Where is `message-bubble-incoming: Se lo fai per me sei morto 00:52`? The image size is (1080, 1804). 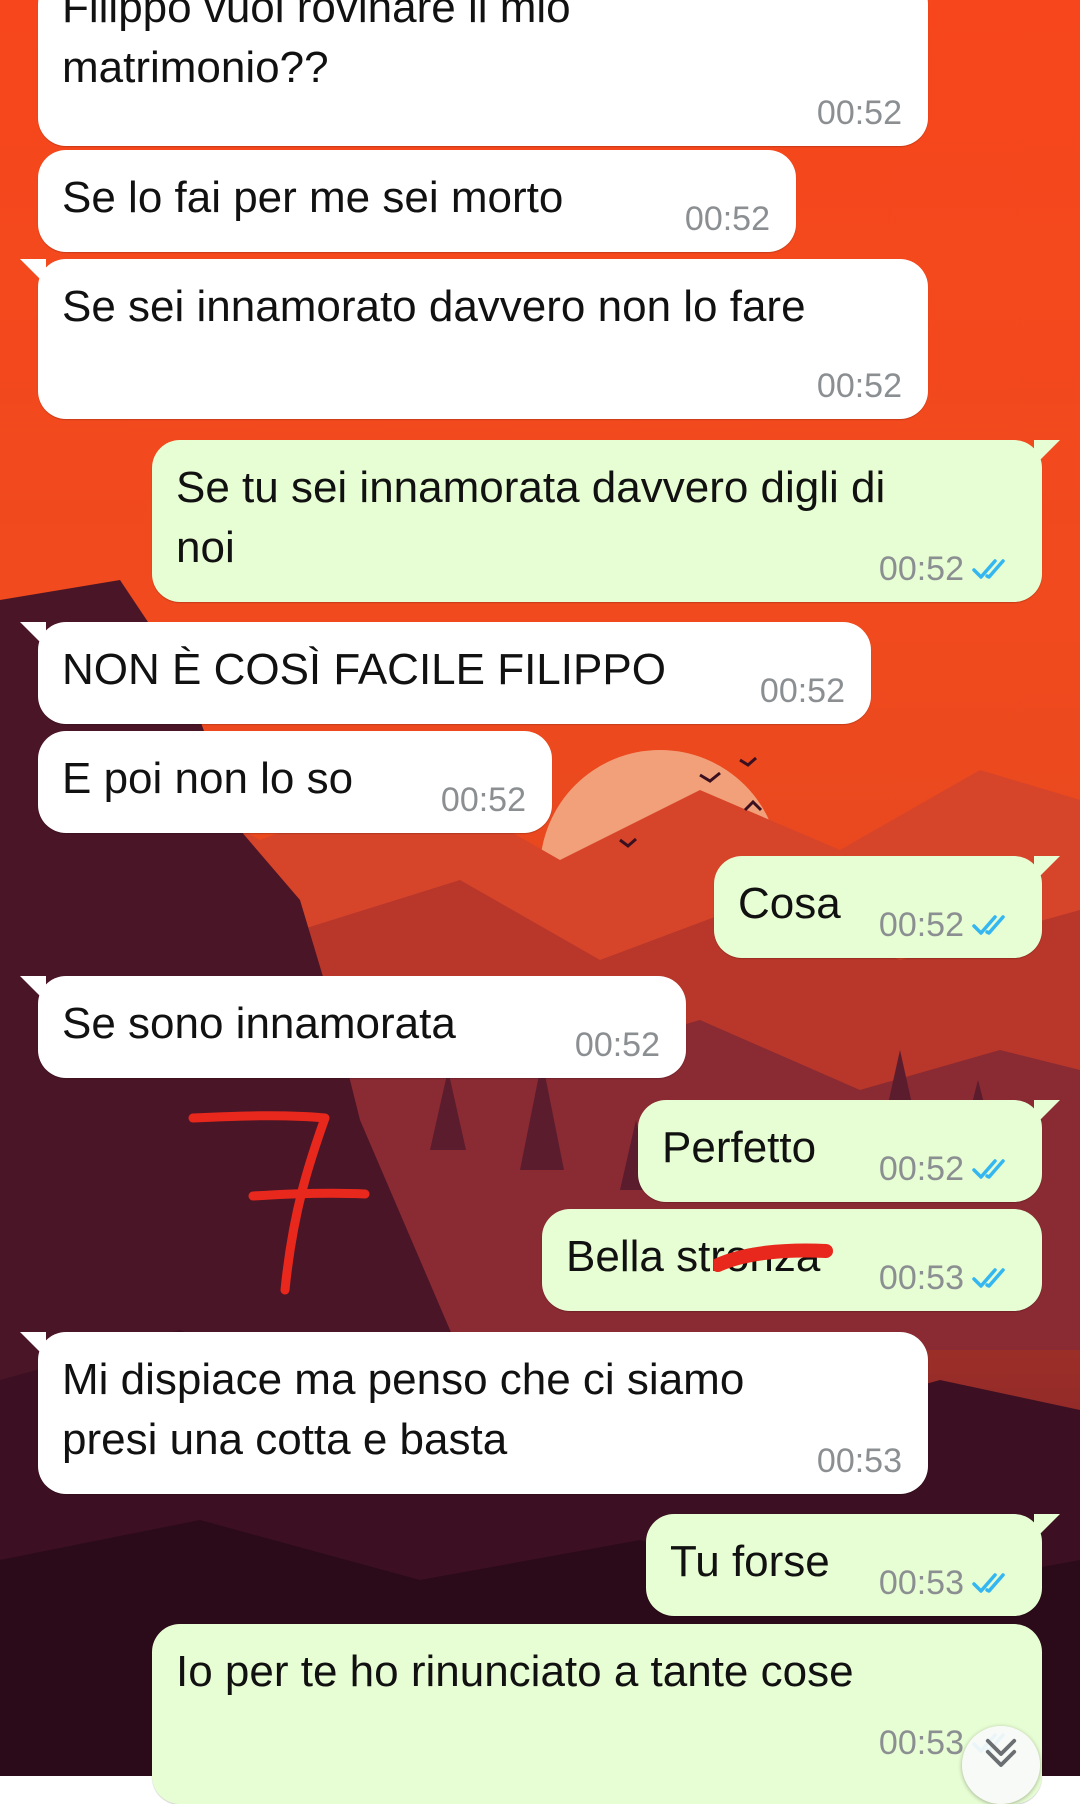 message-bubble-incoming: Se lo fai per me sei morto 00:52 is located at coordinates (417, 201).